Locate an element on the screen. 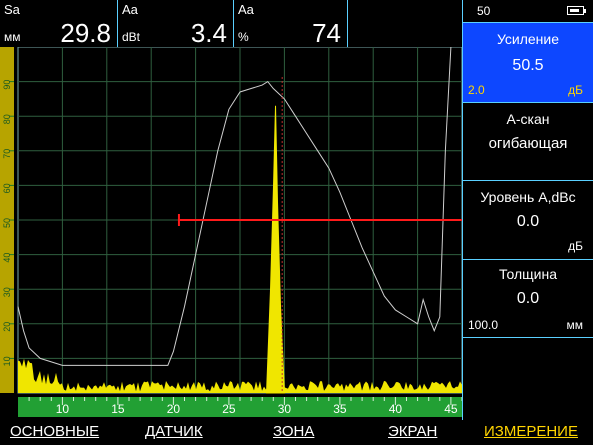  readout-unit: мм is located at coordinates (12, 37).